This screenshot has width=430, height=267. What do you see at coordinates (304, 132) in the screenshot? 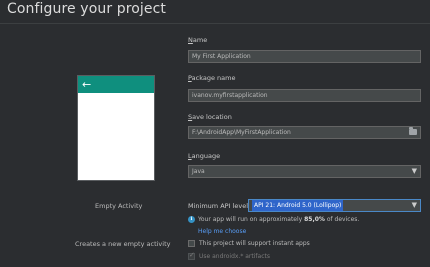
I see `save-location-field: F:\AndroidApp\MyFirstApplication` at bounding box center [304, 132].